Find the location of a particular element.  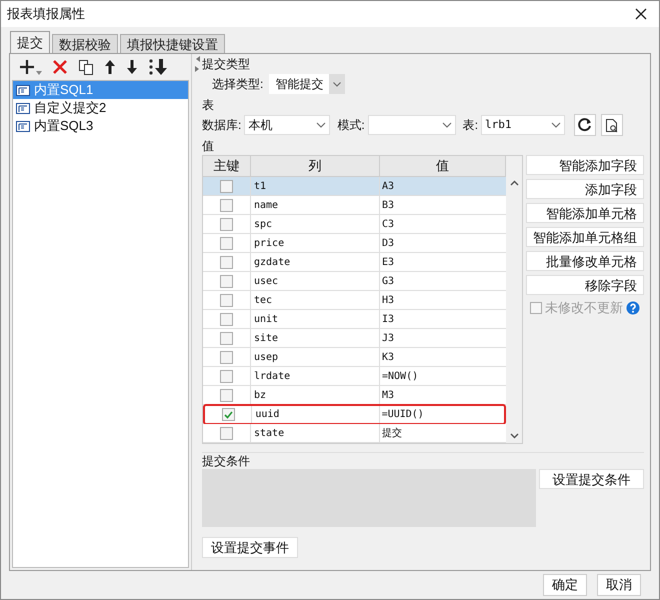

table-cell: price is located at coordinates (315, 243).